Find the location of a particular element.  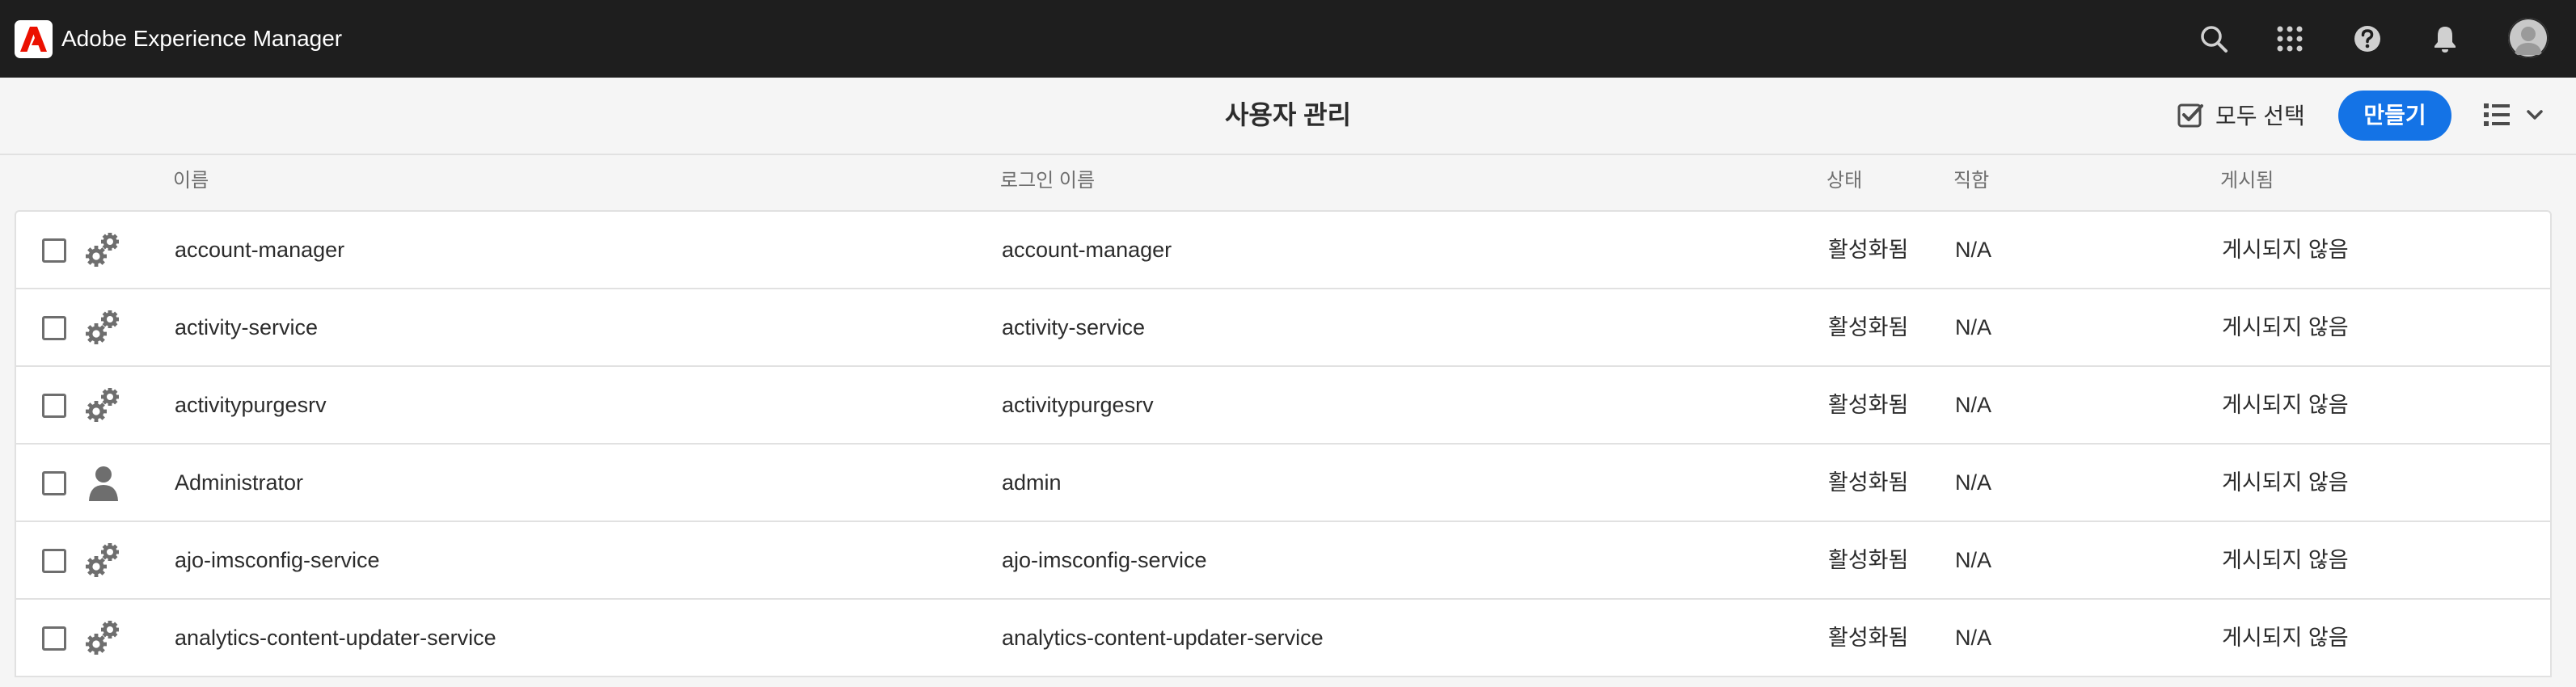

user-avatar is located at coordinates (2528, 38).